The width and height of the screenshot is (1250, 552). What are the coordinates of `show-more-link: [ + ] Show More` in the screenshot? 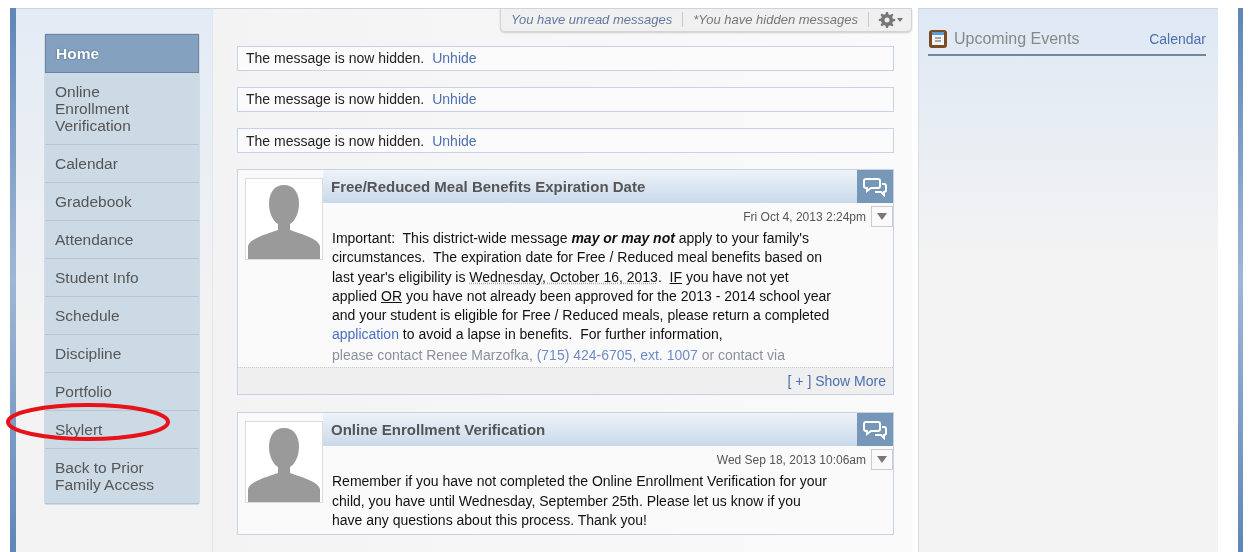 It's located at (836, 381).